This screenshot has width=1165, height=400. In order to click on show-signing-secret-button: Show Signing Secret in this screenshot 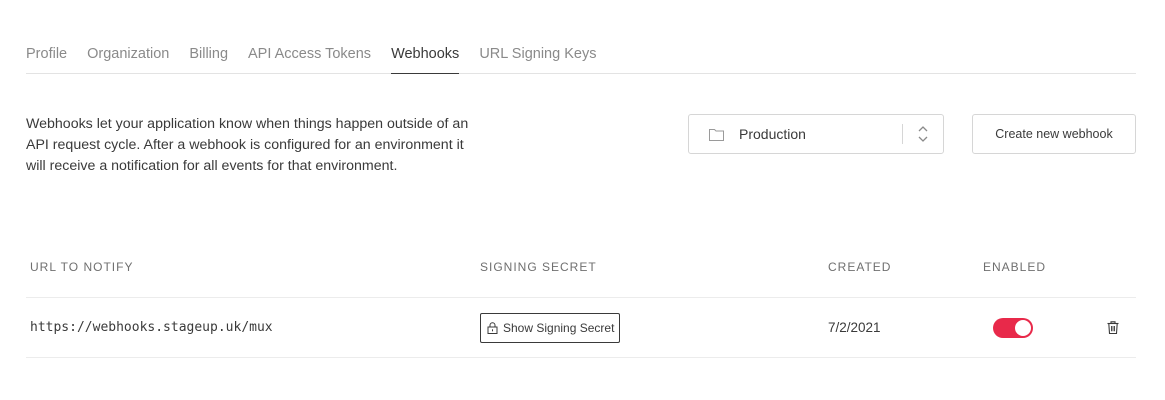, I will do `click(550, 328)`.